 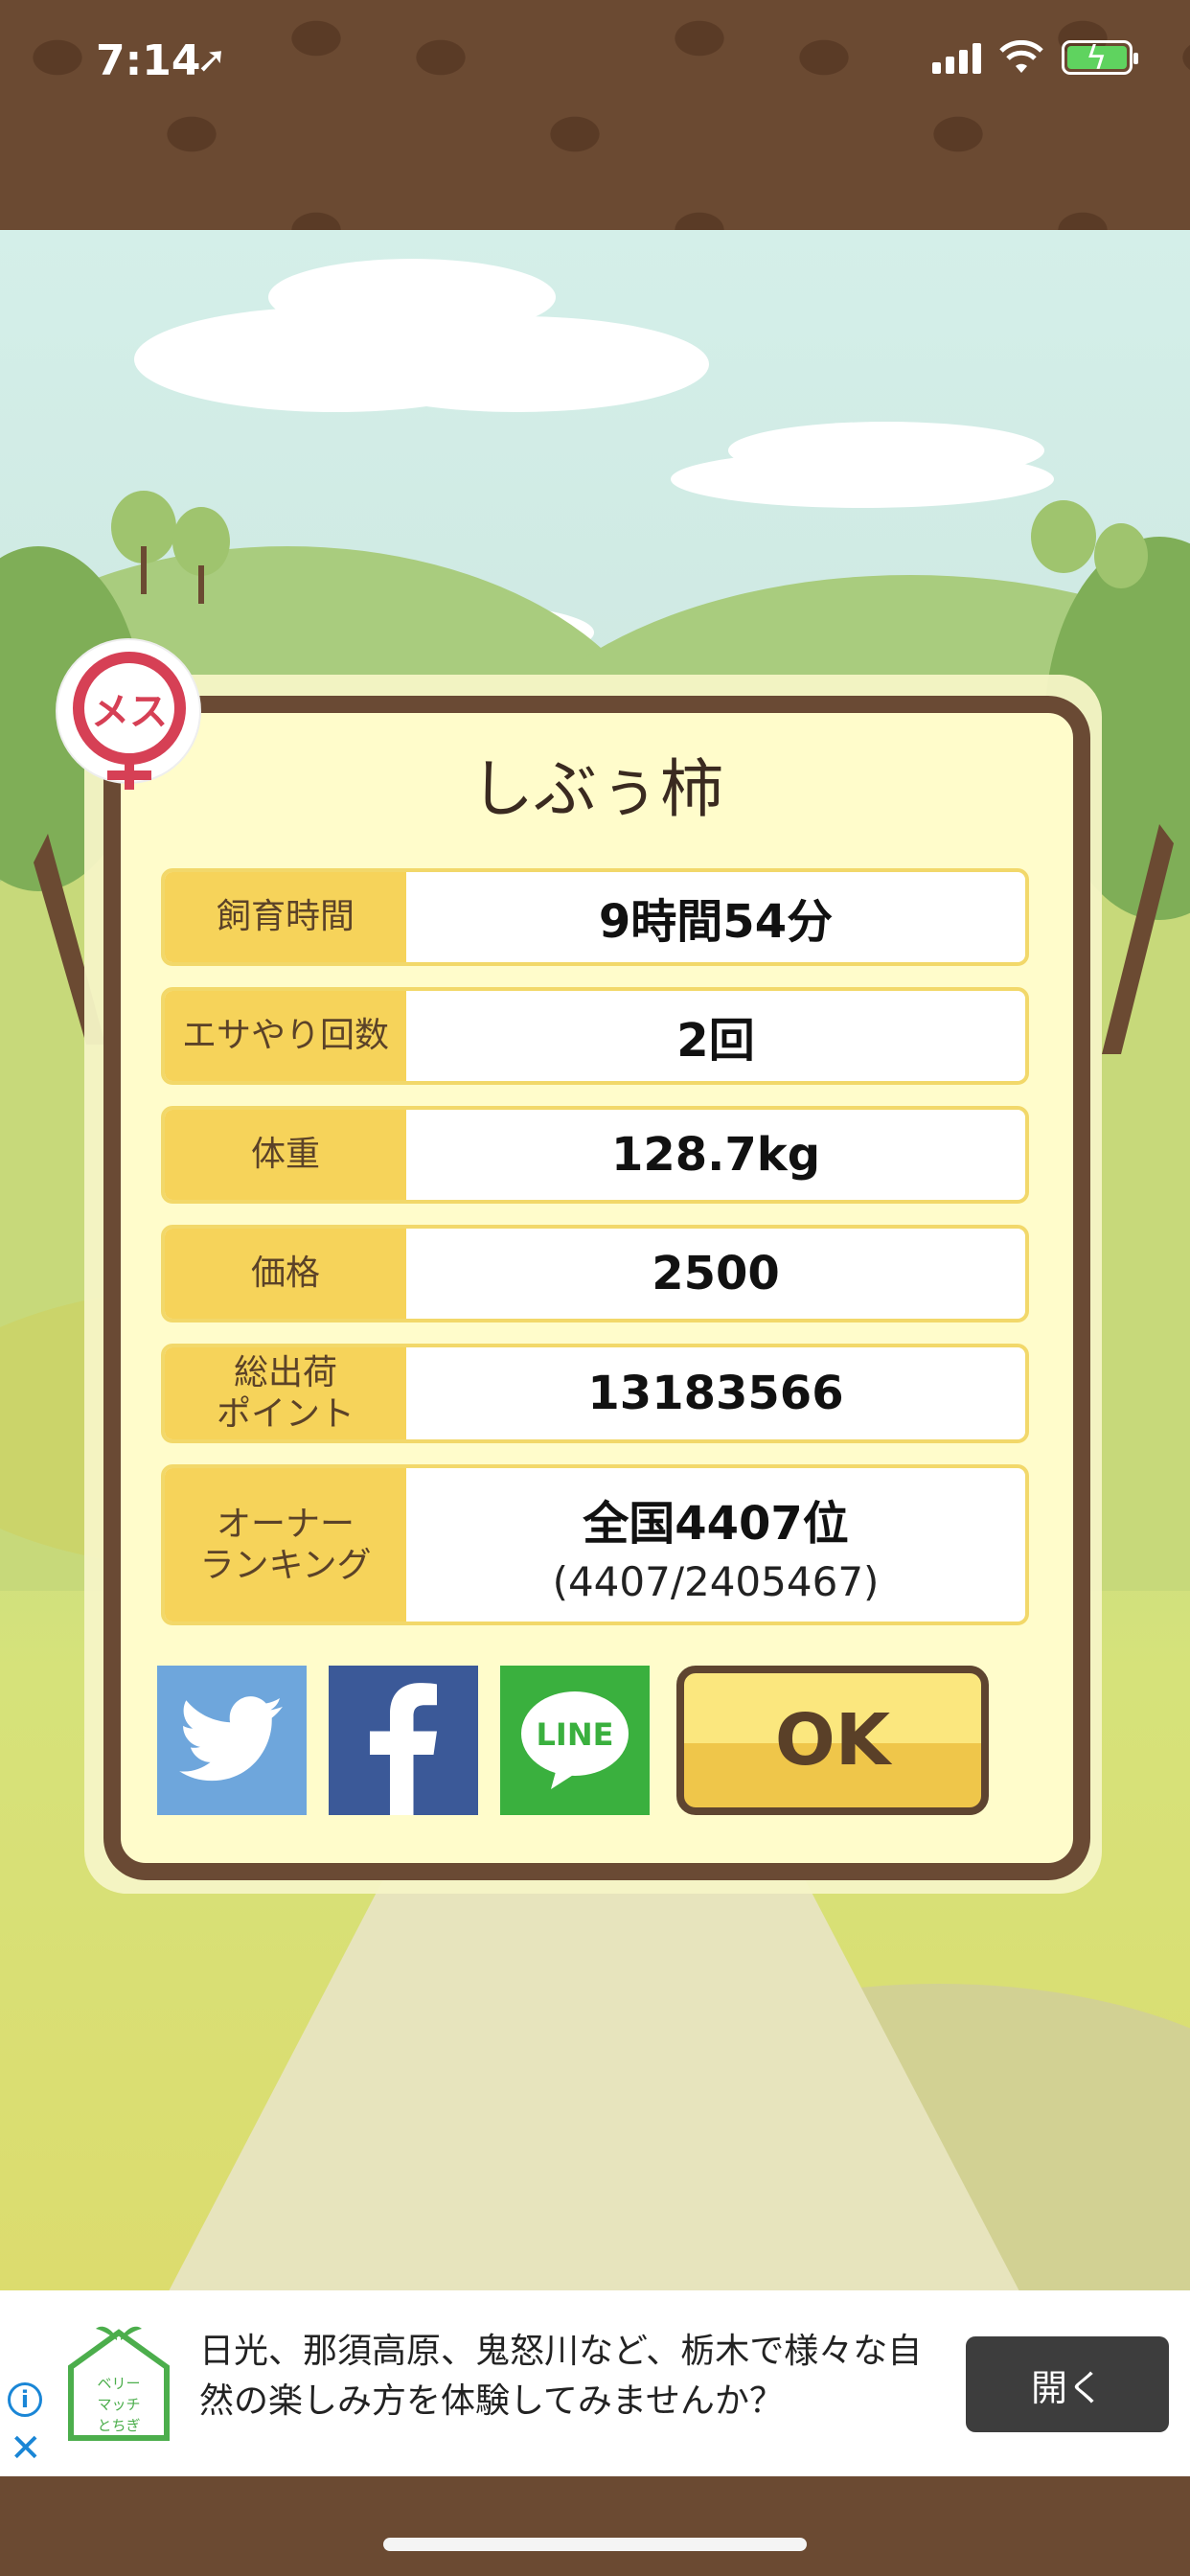 What do you see at coordinates (404, 1749) in the screenshot?
I see `facebook-icon` at bounding box center [404, 1749].